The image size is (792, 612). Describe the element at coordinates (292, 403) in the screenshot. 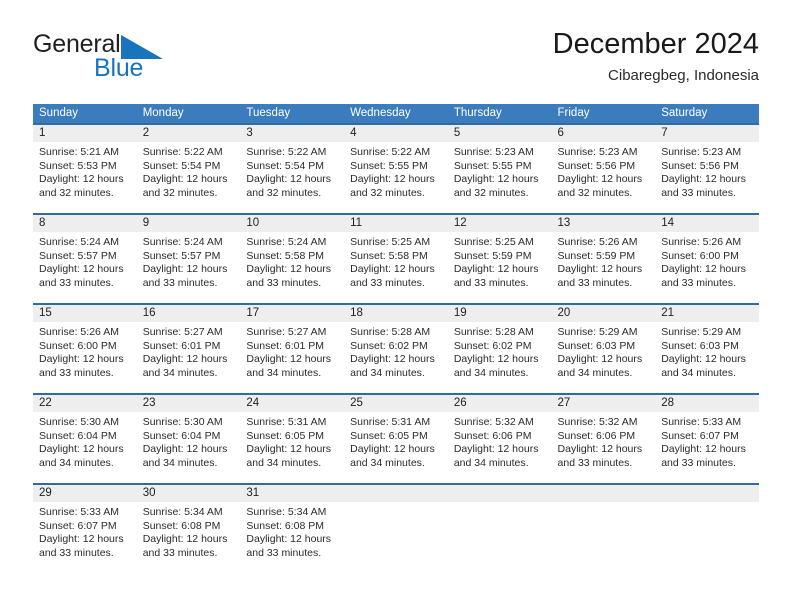

I see `day-number: 24` at that location.